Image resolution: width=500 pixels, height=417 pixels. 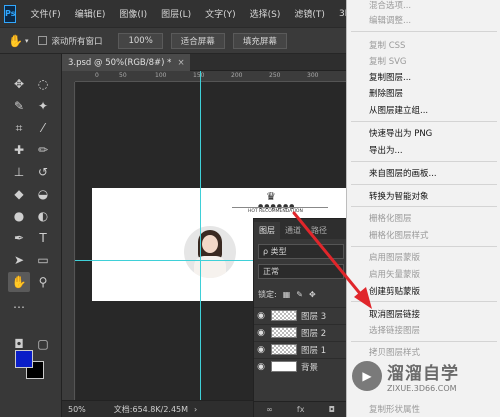 What do you see at coordinates (422, 388) in the screenshot?
I see `watermark-url: ZIXUE.3D66.COM` at bounding box center [422, 388].